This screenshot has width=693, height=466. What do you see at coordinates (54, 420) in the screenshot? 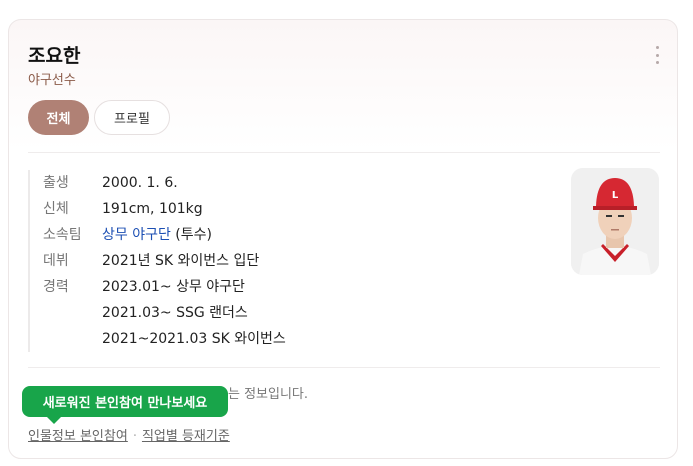
I see `tooltip-arrow` at bounding box center [54, 420].